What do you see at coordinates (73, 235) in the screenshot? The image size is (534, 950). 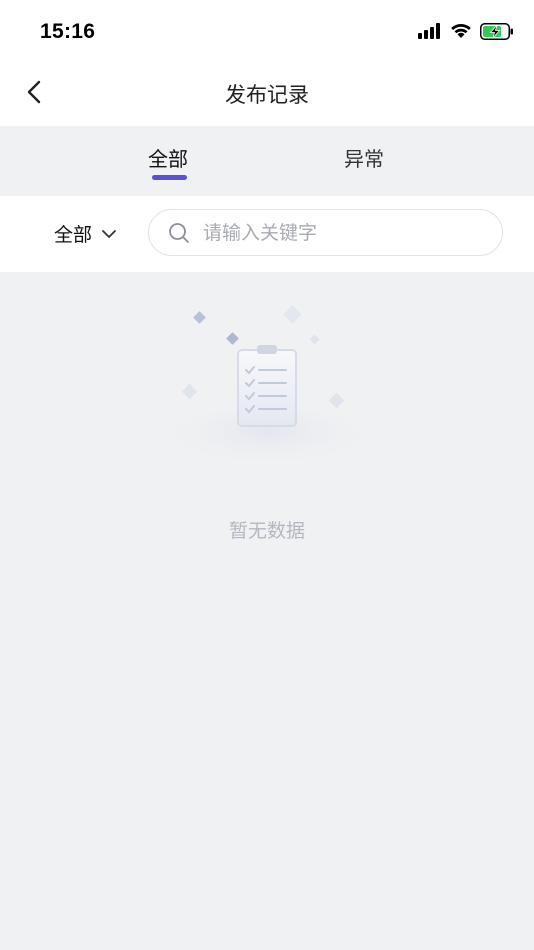 I see `category-dropdown-label: 全部` at bounding box center [73, 235].